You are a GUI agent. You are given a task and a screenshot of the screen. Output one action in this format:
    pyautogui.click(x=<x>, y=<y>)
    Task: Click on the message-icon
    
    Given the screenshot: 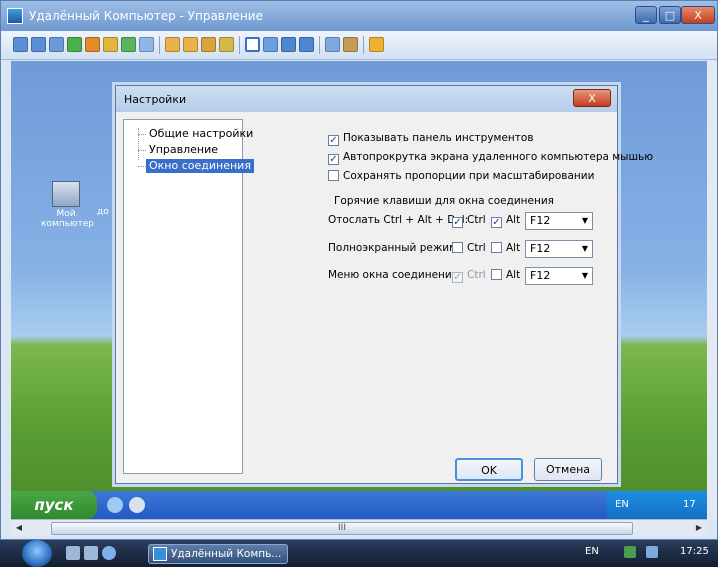 What is the action you would take?
    pyautogui.click(x=146, y=44)
    